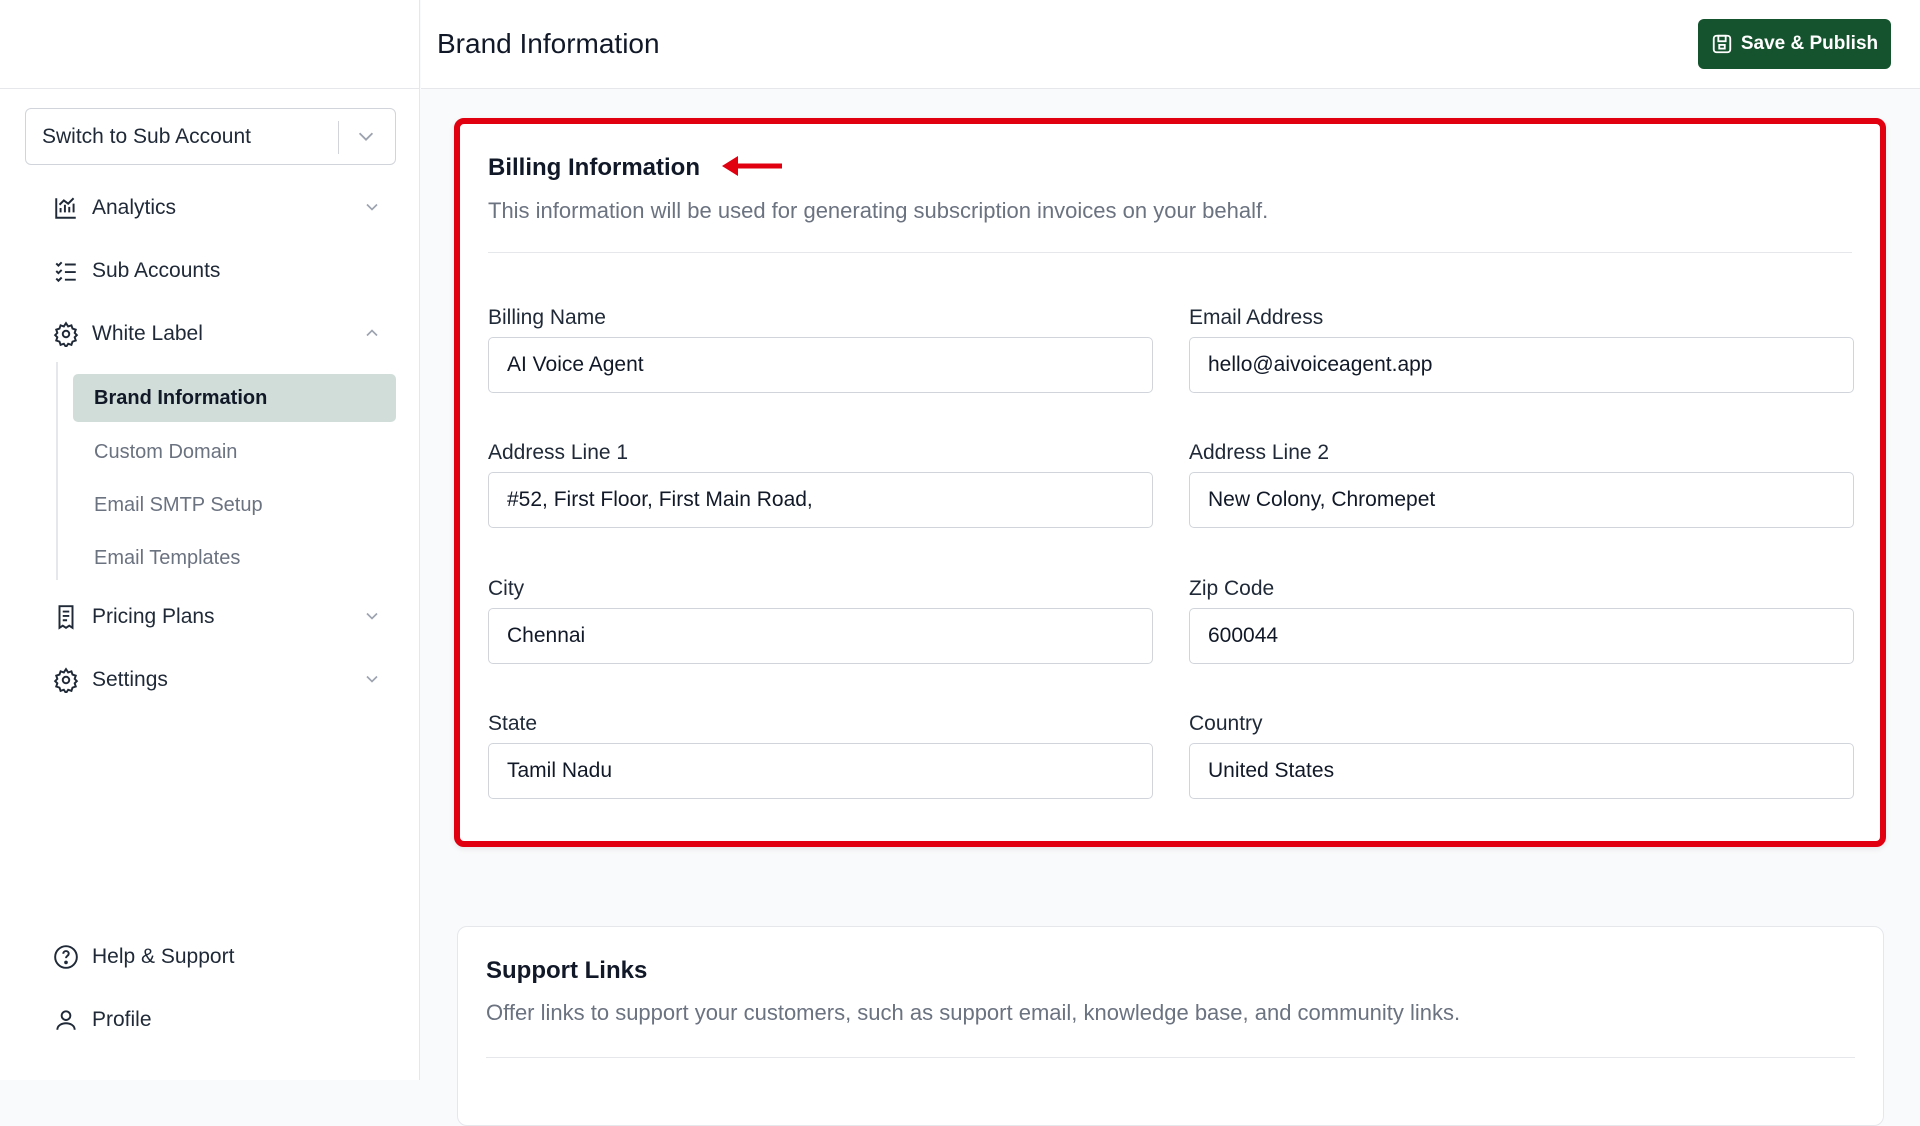 Image resolution: width=1920 pixels, height=1126 pixels. I want to click on save-icon, so click(1722, 44).